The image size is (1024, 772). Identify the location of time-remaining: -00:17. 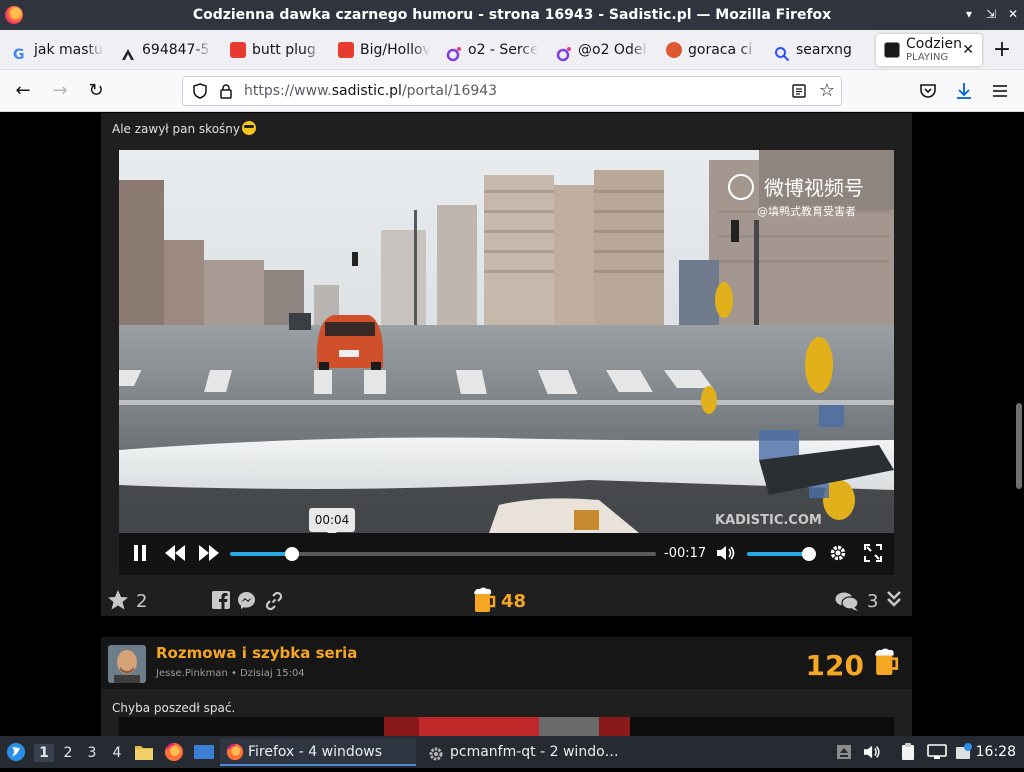
(685, 553).